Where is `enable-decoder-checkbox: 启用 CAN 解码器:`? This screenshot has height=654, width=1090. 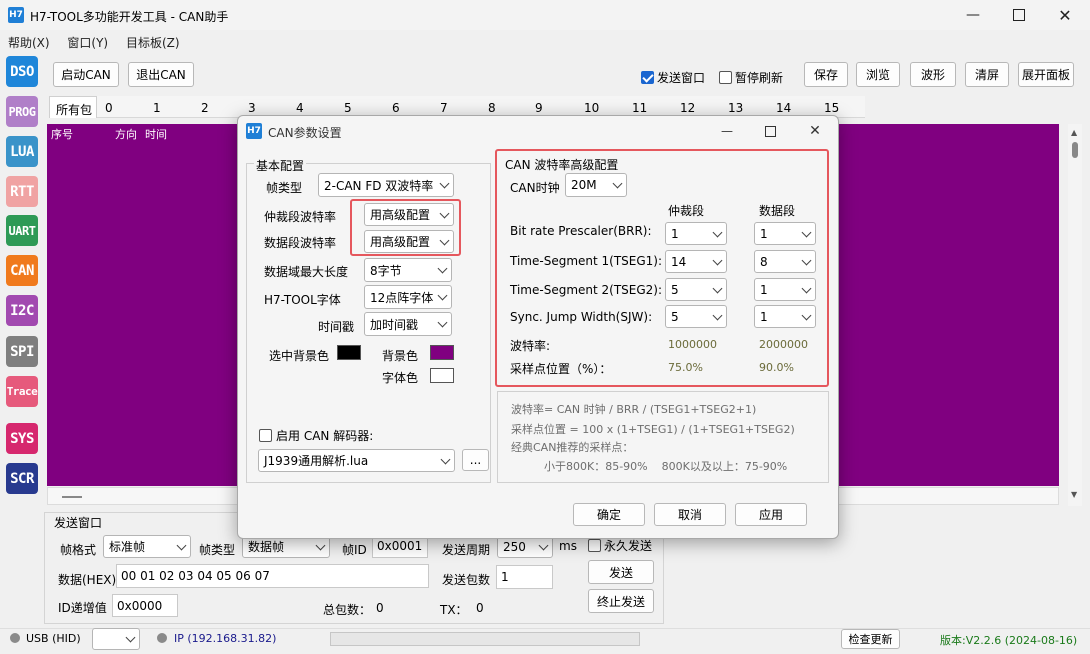
enable-decoder-checkbox: 启用 CAN 解码器: is located at coordinates (316, 435).